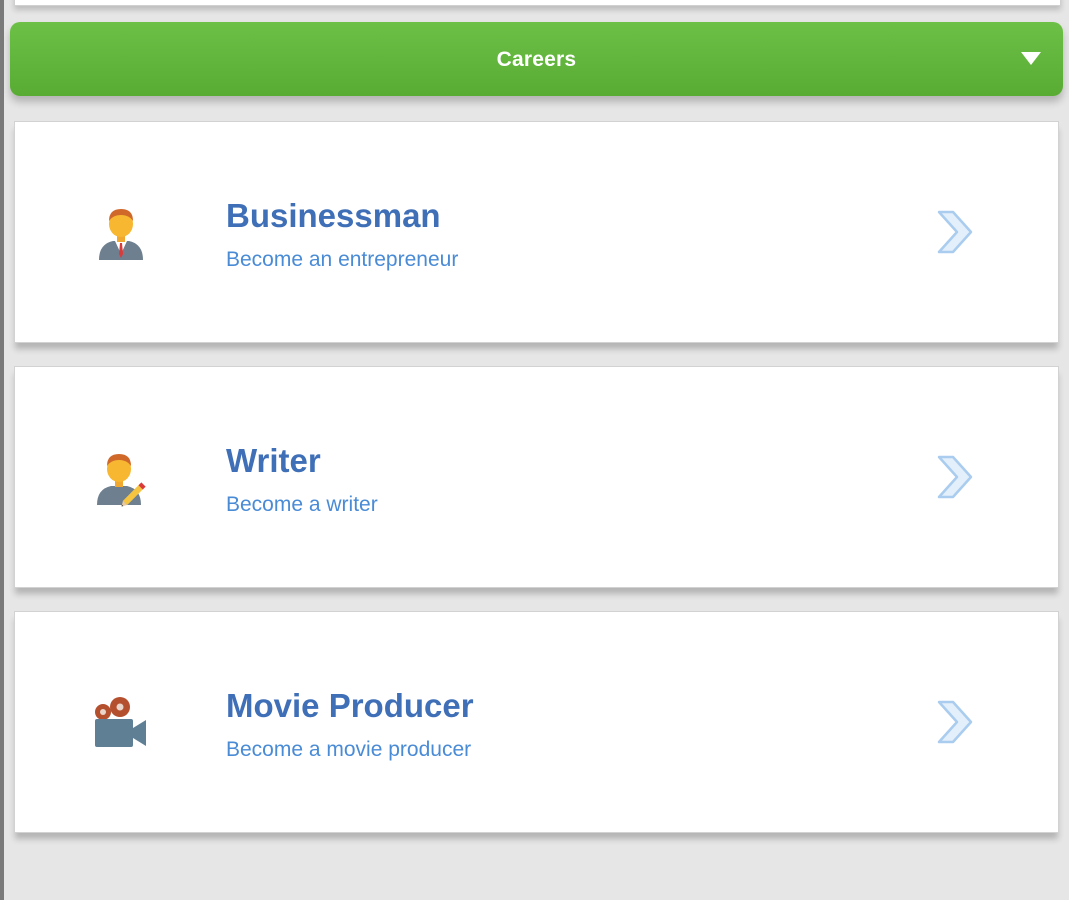  I want to click on businessman-icon, so click(121, 234).